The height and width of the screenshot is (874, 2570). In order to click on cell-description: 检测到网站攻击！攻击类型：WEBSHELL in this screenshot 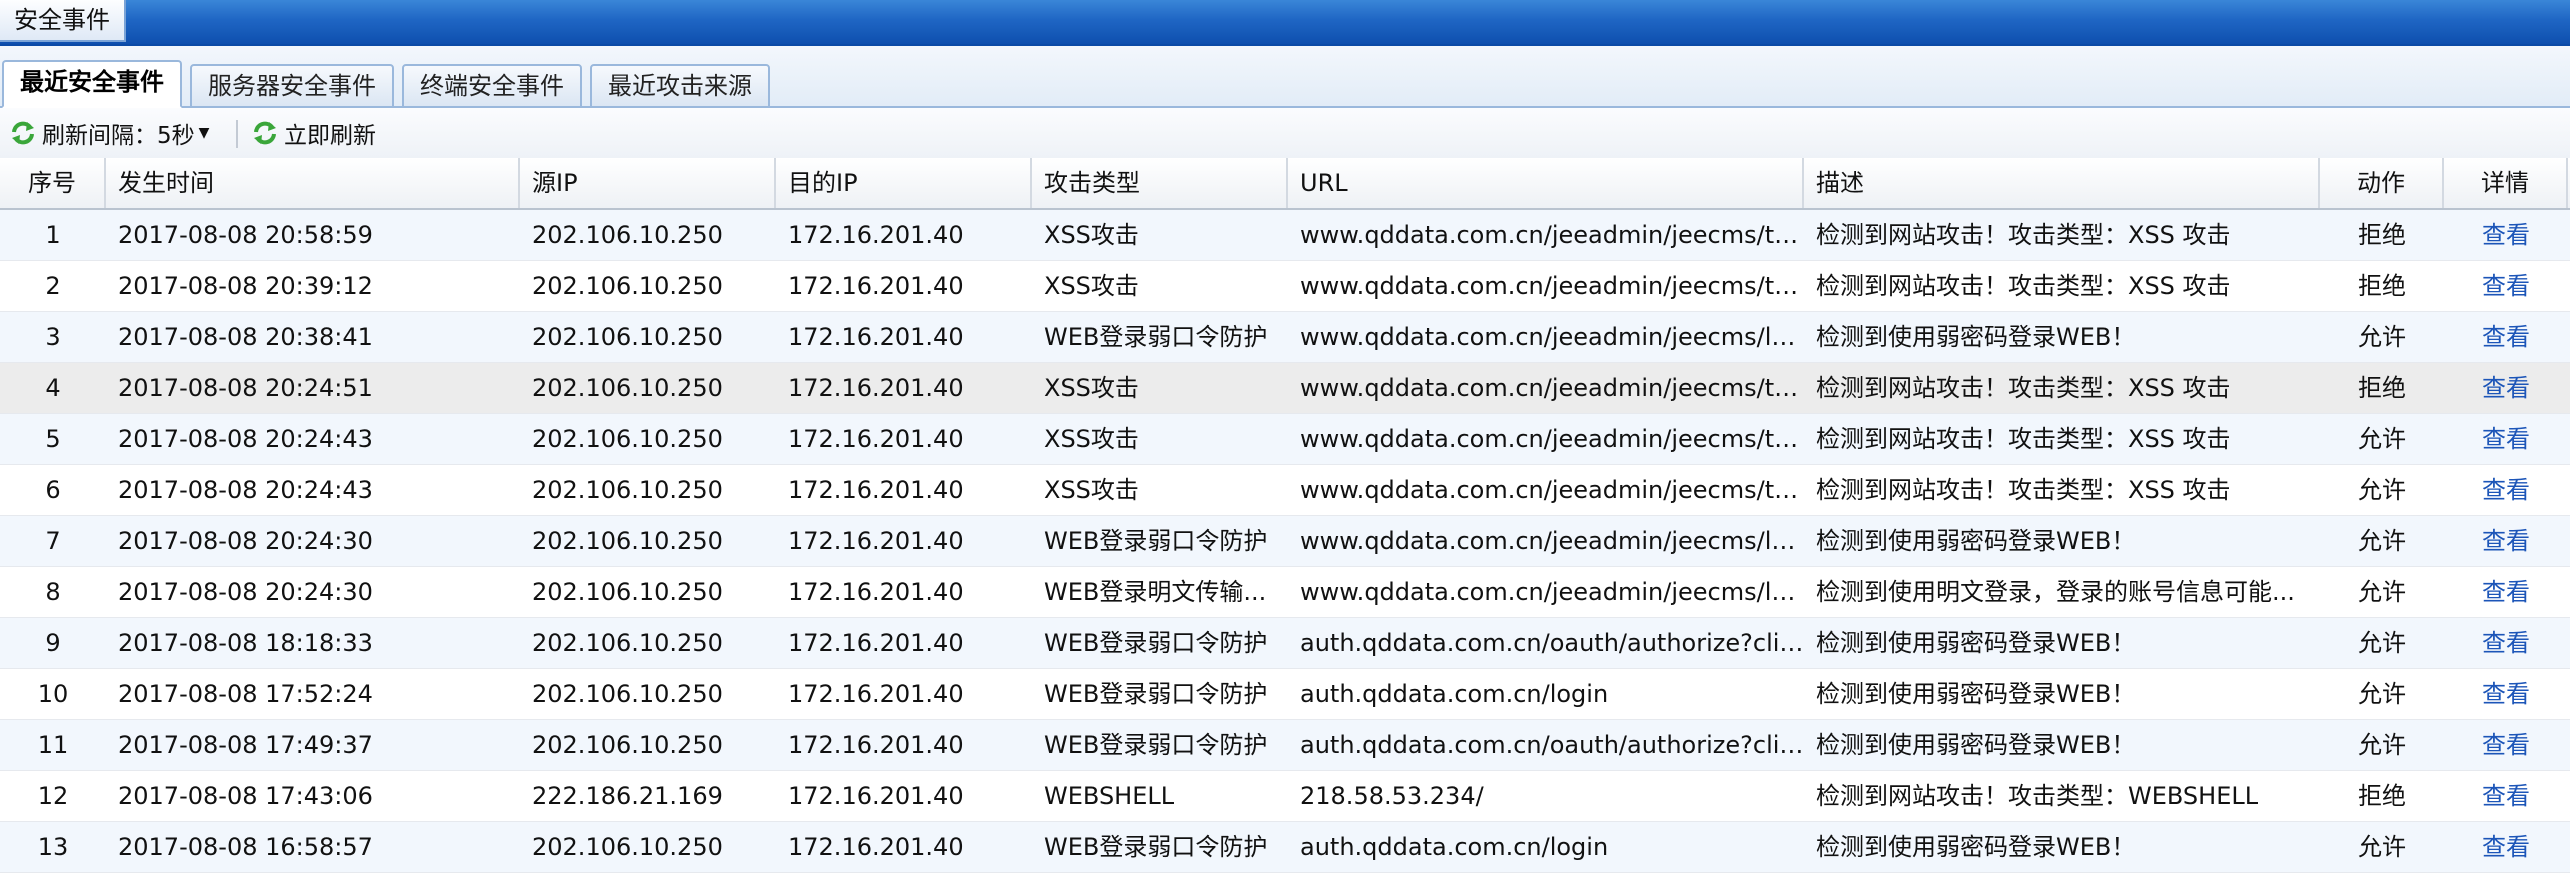, I will do `click(2037, 796)`.